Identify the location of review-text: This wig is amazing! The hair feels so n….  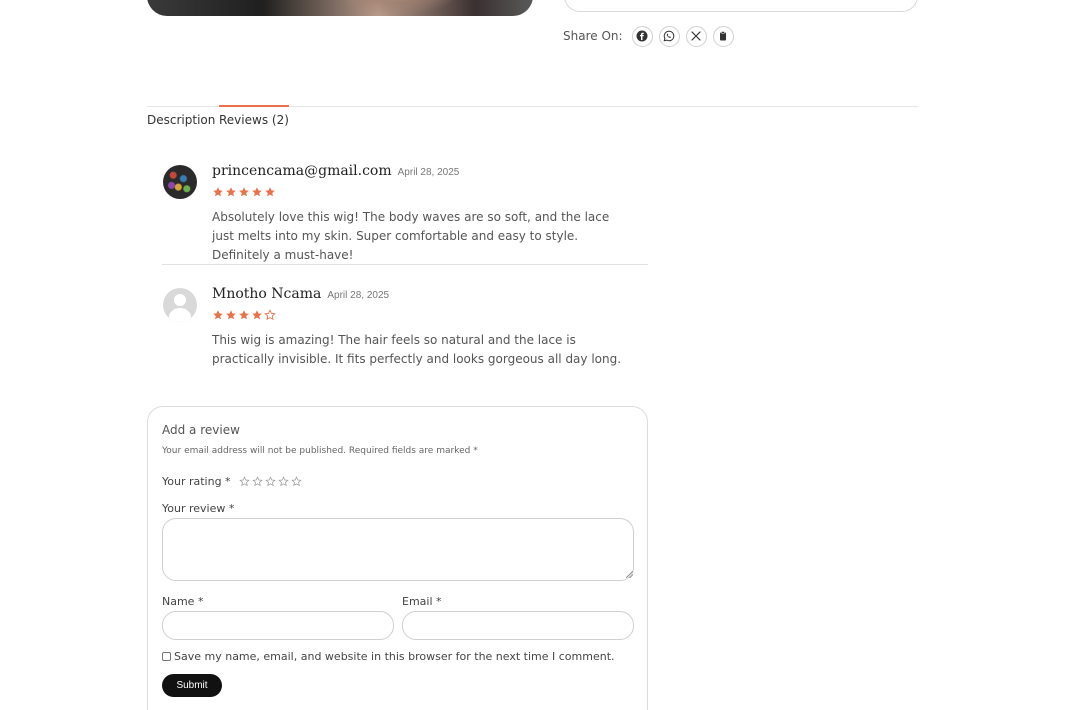
(417, 349).